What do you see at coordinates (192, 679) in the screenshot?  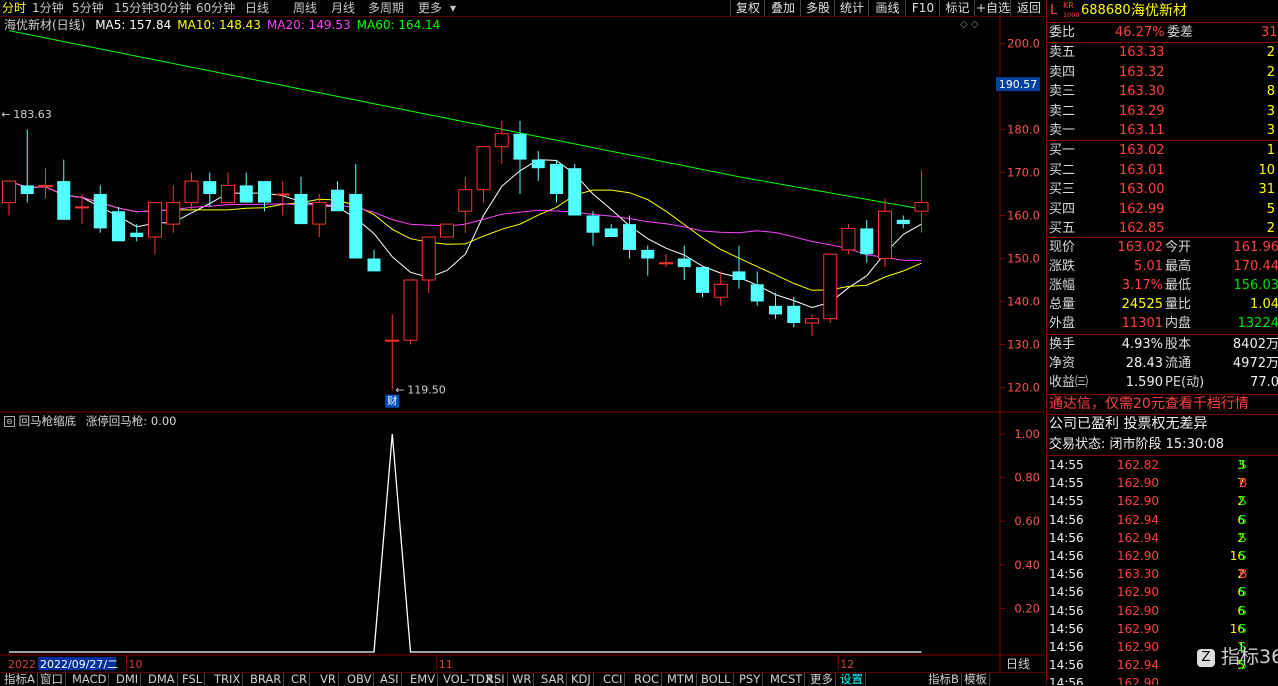 I see `indicator-tab-5: FSL` at bounding box center [192, 679].